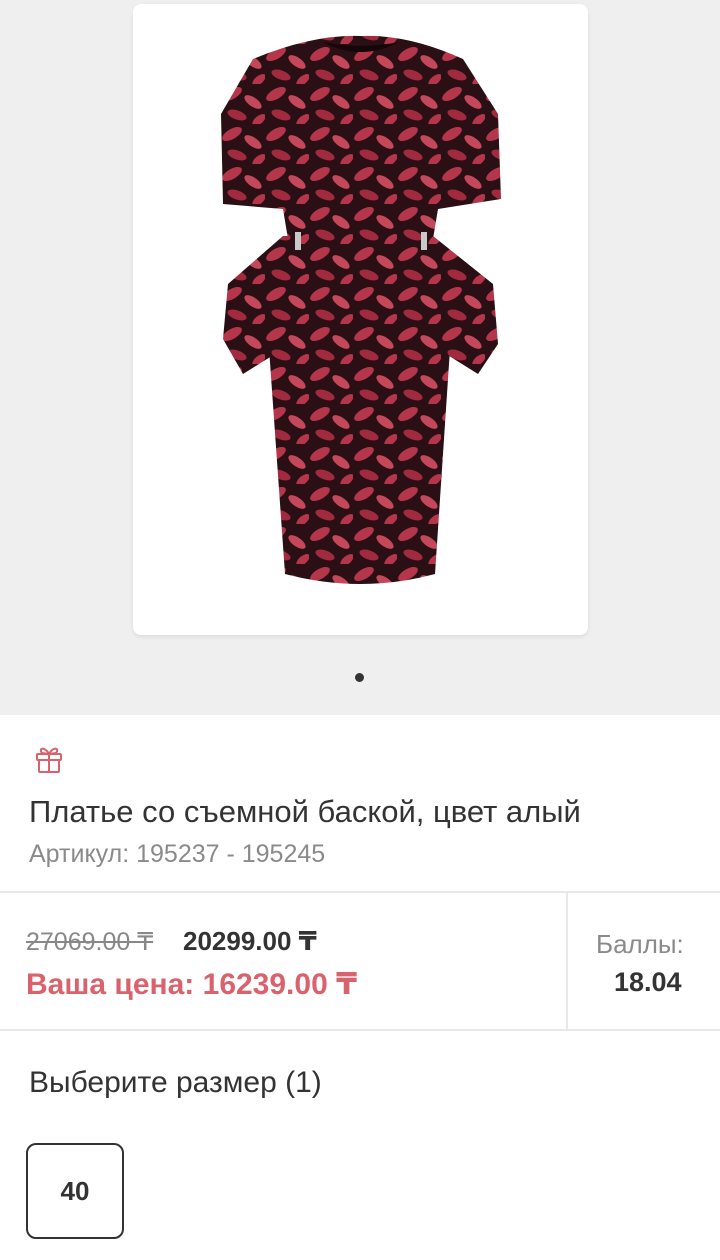 The height and width of the screenshot is (1260, 720). Describe the element at coordinates (648, 982) in the screenshot. I see `points-value: 18.04` at that location.